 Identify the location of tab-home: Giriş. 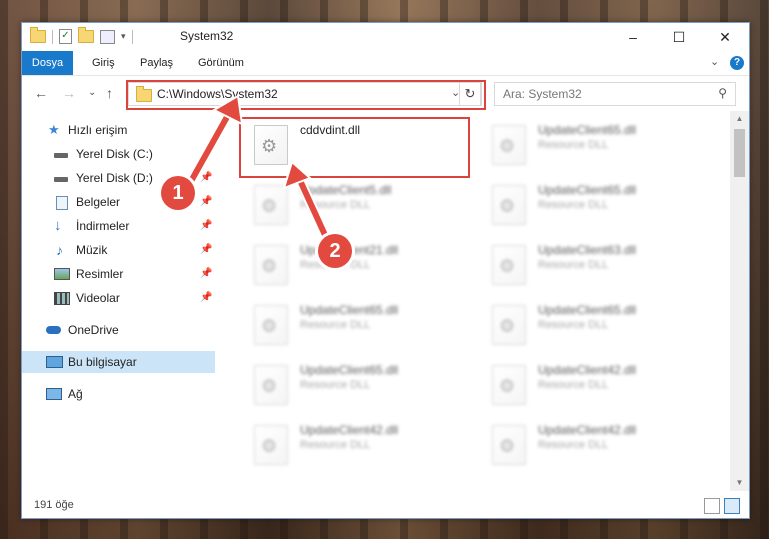
(103, 63).